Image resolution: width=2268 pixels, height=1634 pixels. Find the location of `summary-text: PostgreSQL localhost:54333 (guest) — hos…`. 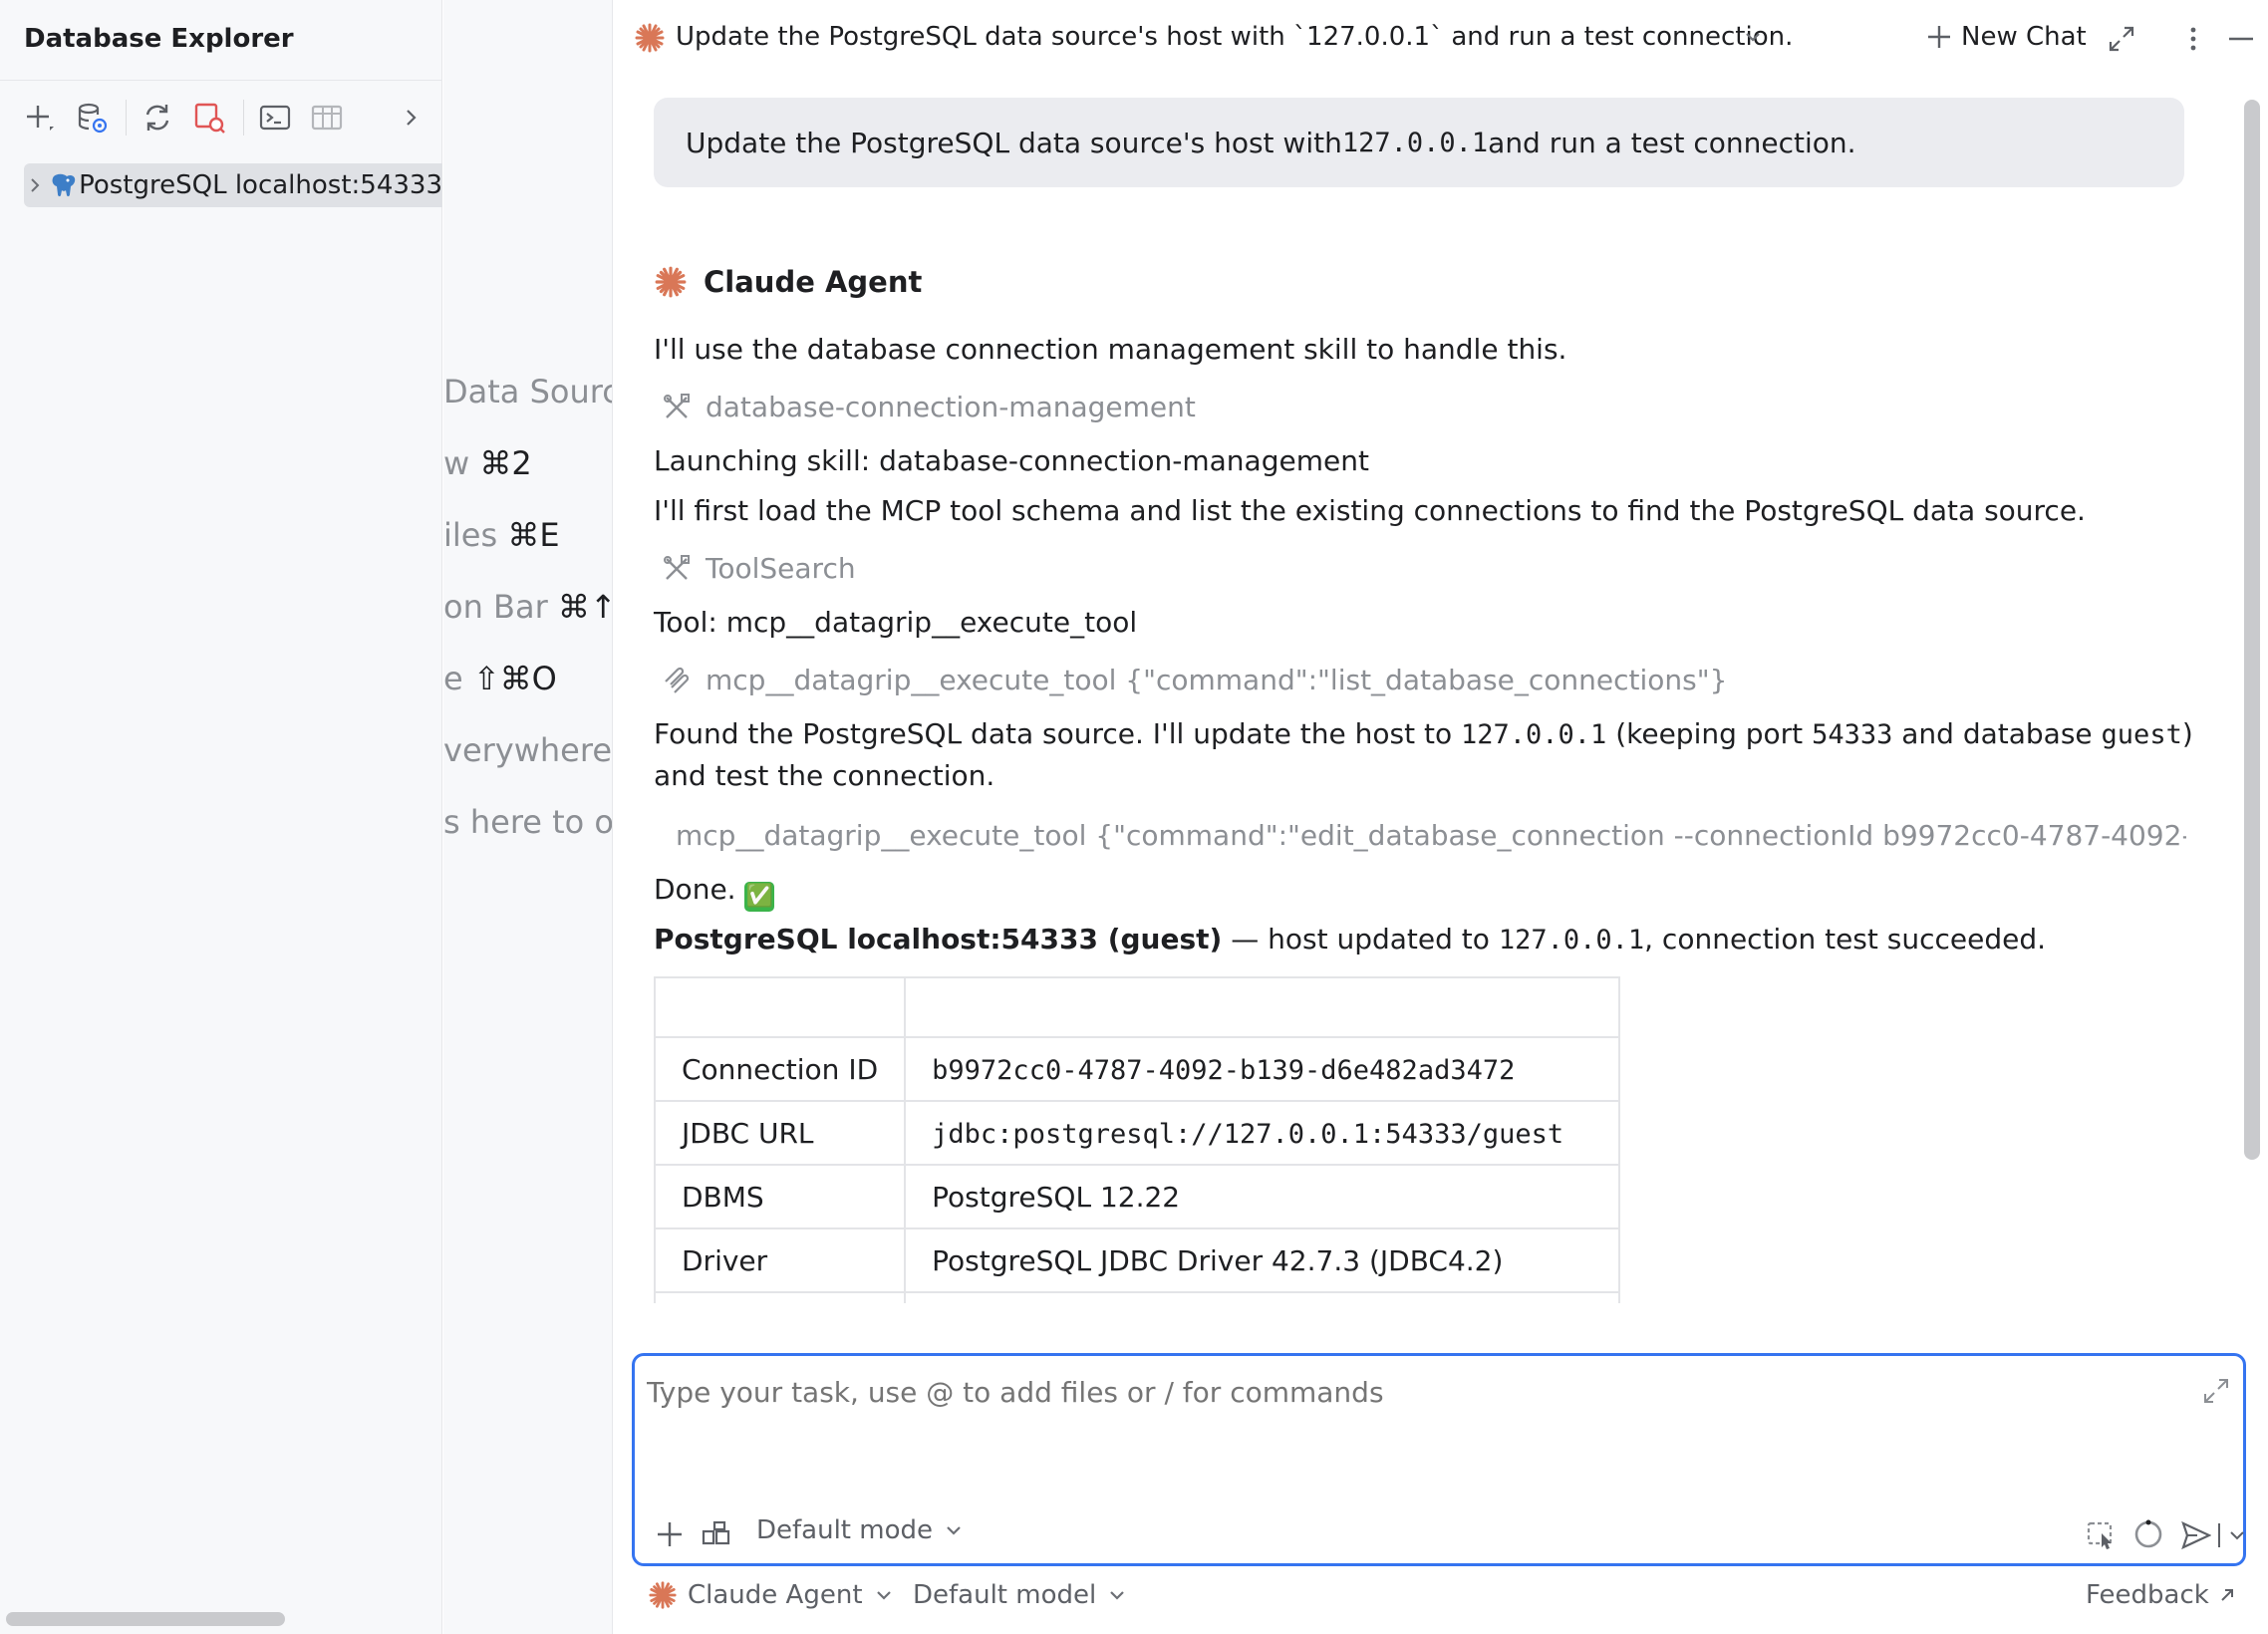

summary-text: PostgreSQL localhost:54333 (guest) — hos… is located at coordinates (1351, 939).